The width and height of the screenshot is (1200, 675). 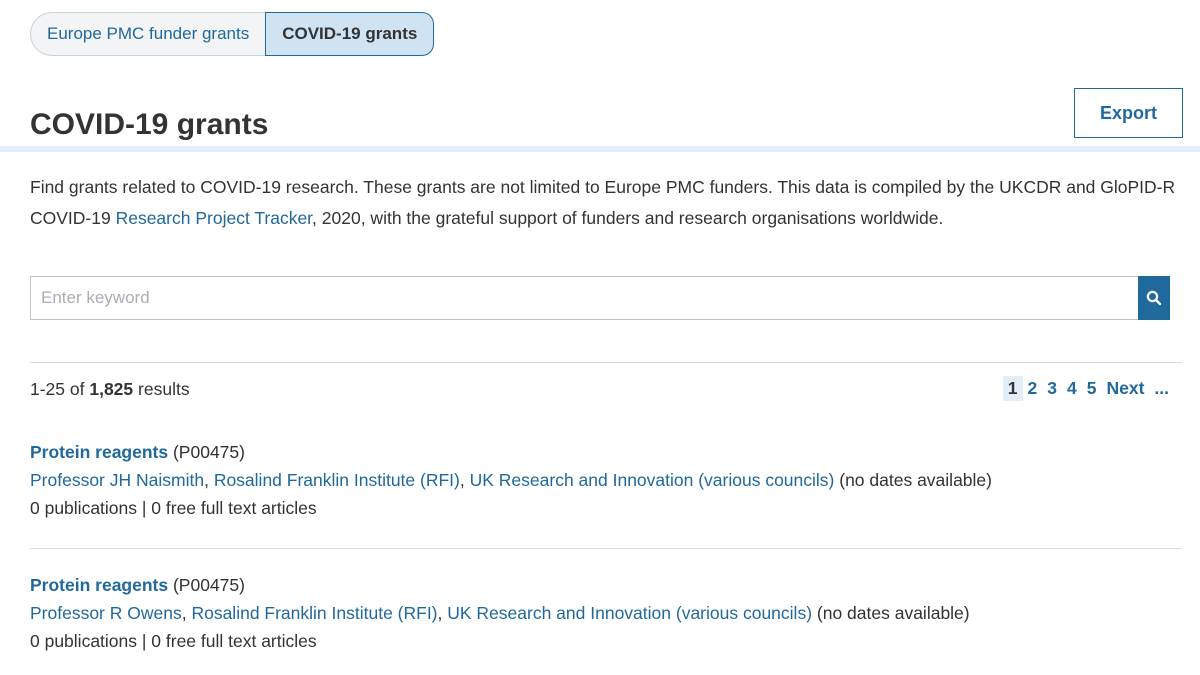 What do you see at coordinates (148, 34) in the screenshot?
I see `tab-europe-pmc-funder-grants: Europe PMC funder grants` at bounding box center [148, 34].